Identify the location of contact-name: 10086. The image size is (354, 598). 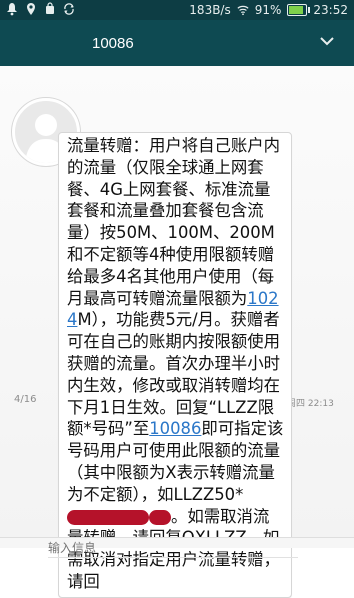
(113, 43).